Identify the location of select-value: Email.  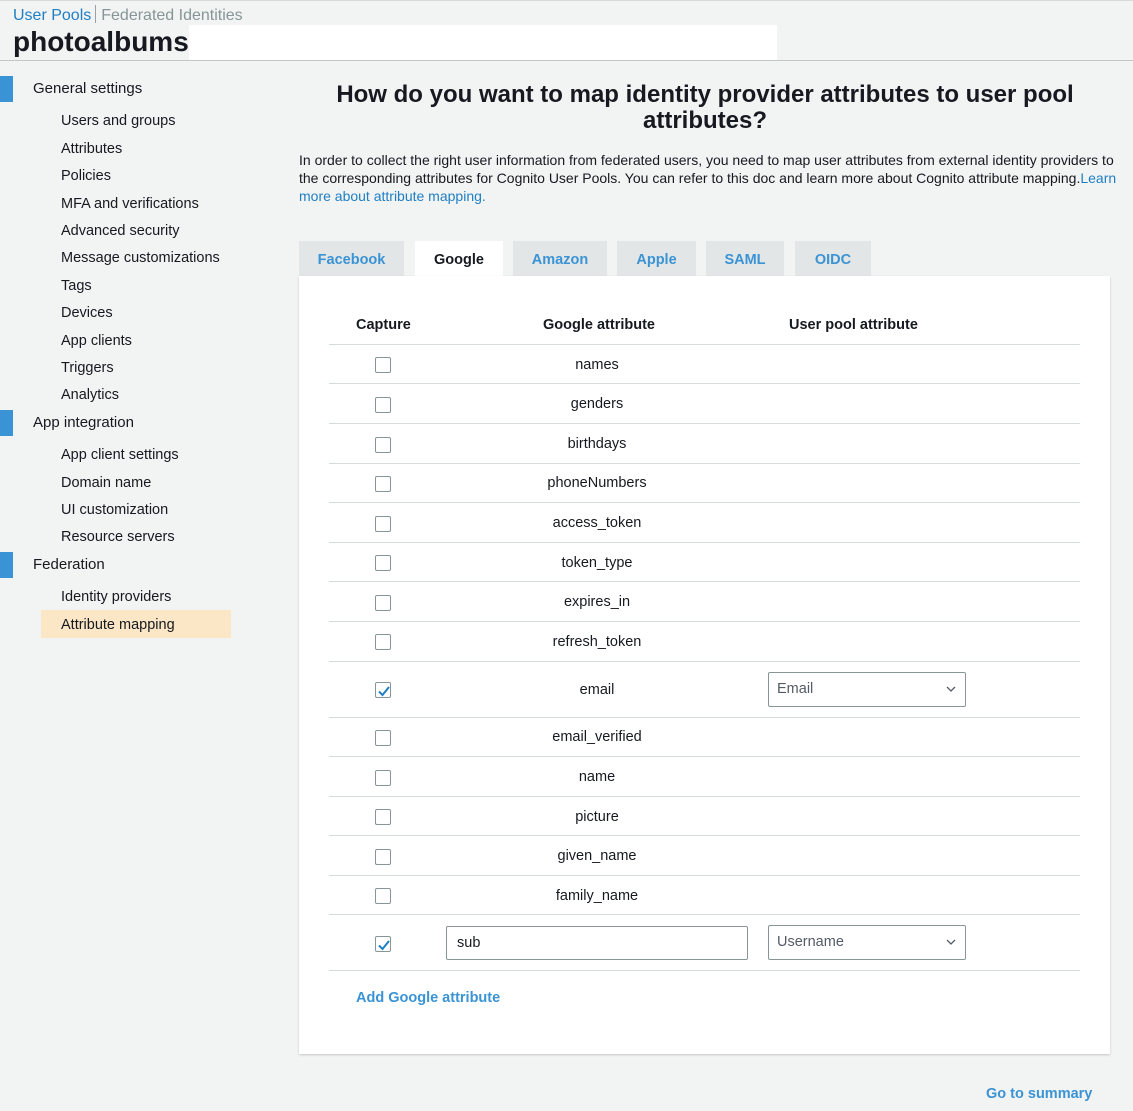
(795, 689).